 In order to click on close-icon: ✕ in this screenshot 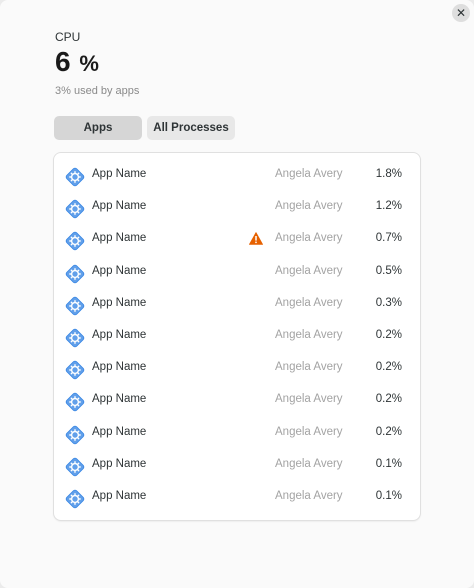, I will do `click(461, 13)`.